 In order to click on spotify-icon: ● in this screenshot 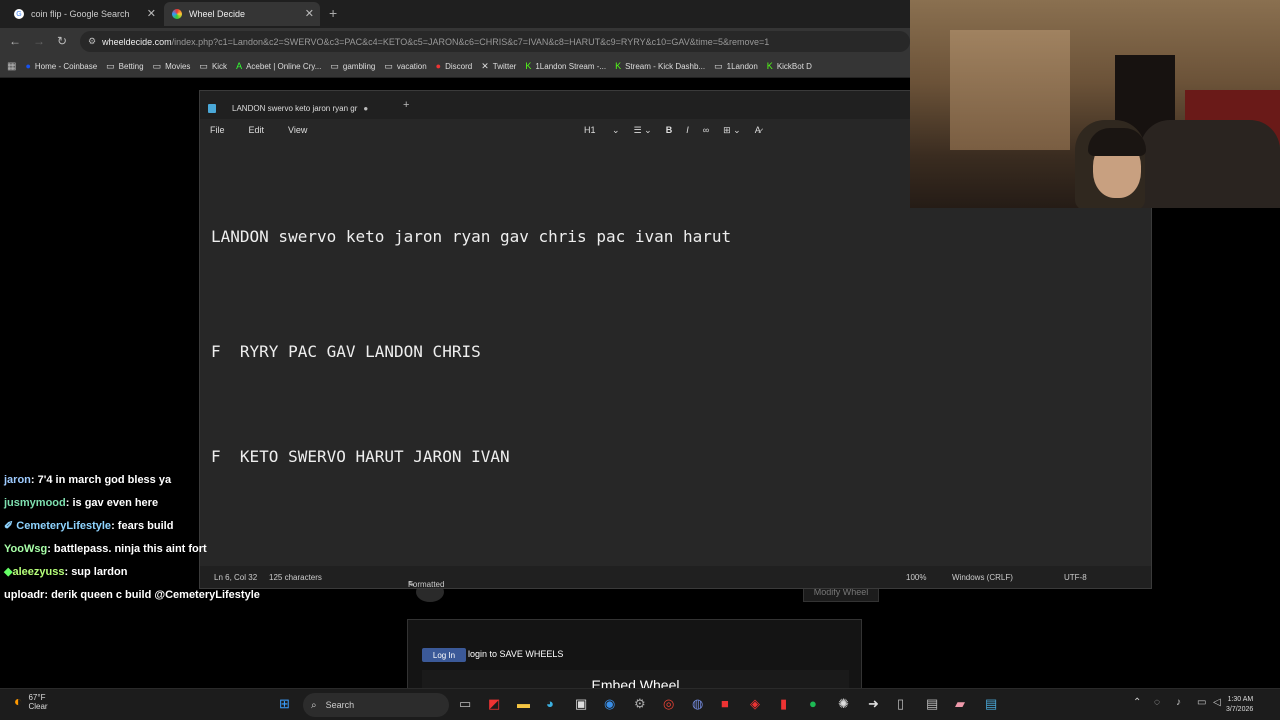, I will do `click(813, 703)`.